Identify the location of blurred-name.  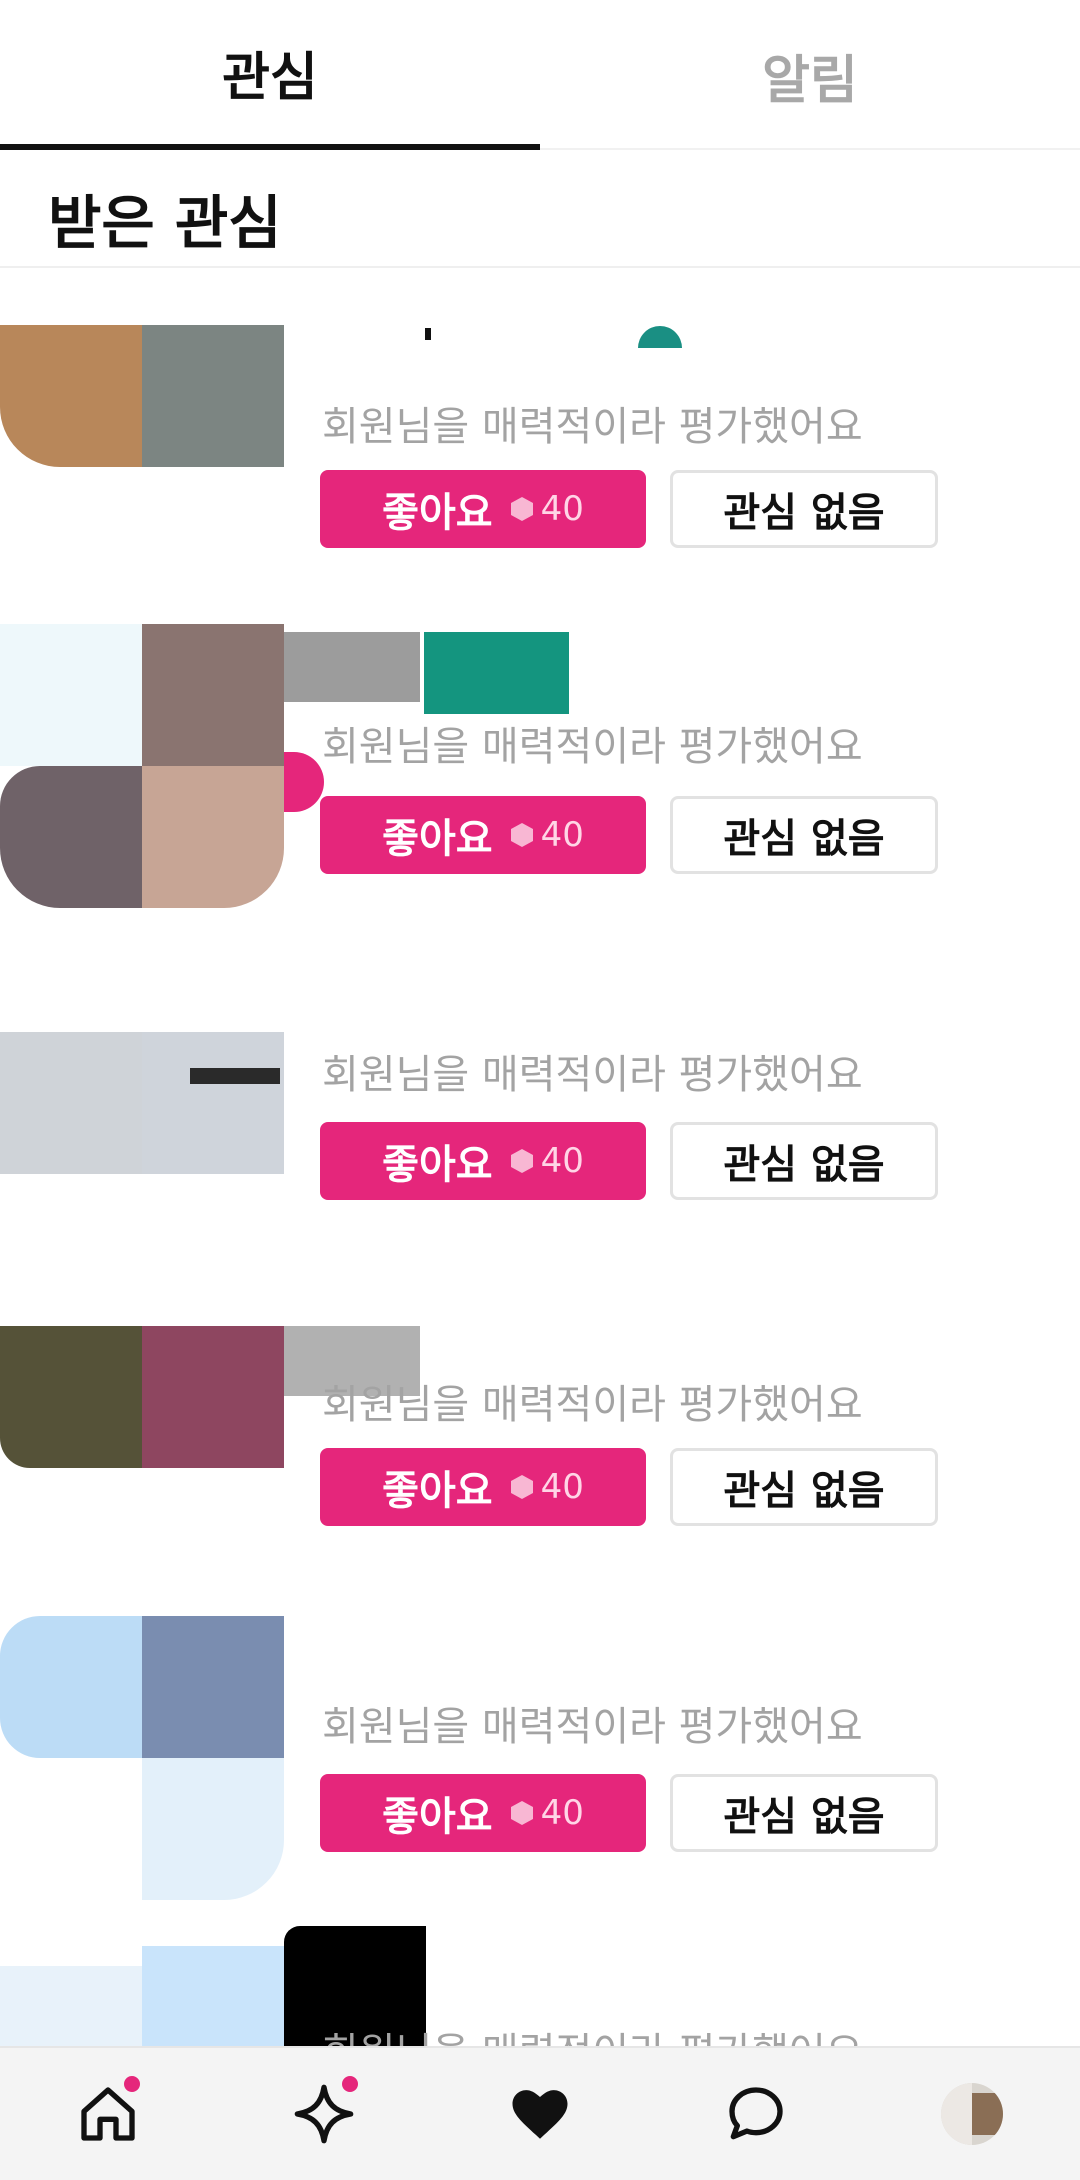
(428, 334).